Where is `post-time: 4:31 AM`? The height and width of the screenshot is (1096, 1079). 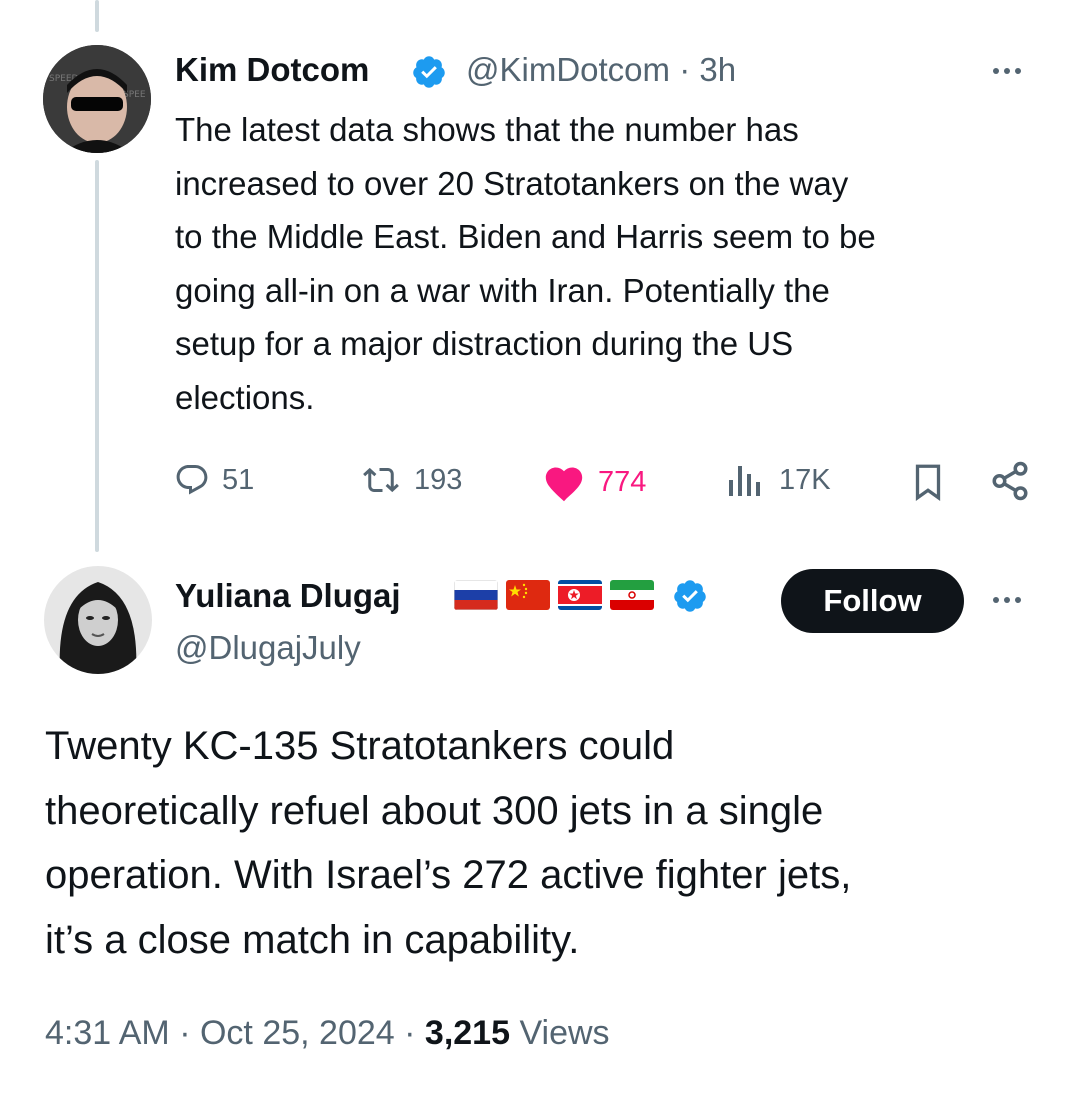 post-time: 4:31 AM is located at coordinates (107, 1033).